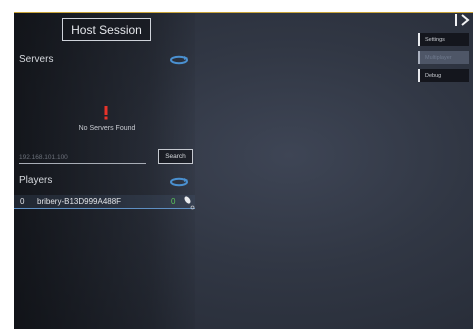 This screenshot has height=331, width=475. I want to click on search-button: Search, so click(175, 156).